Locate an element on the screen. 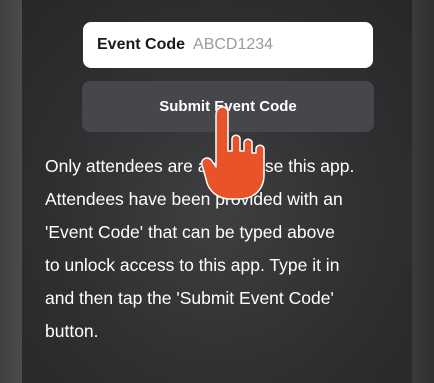  event-code-input is located at coordinates (273, 45).